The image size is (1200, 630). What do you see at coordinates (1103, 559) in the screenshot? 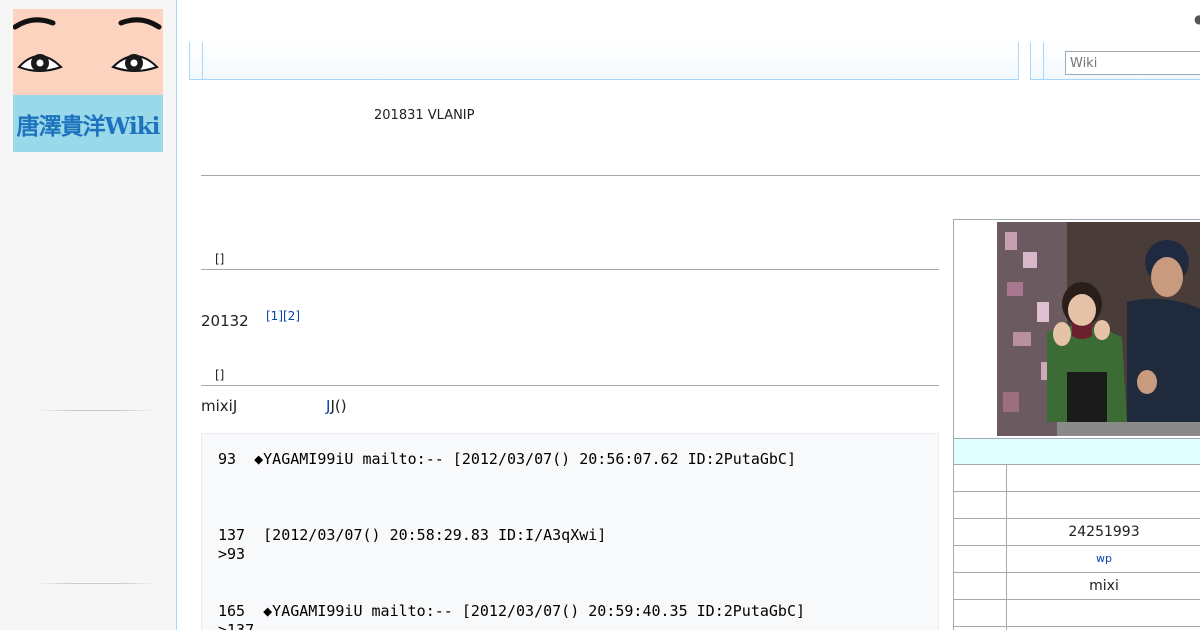
I see `infobox-wp-link: wp` at bounding box center [1103, 559].